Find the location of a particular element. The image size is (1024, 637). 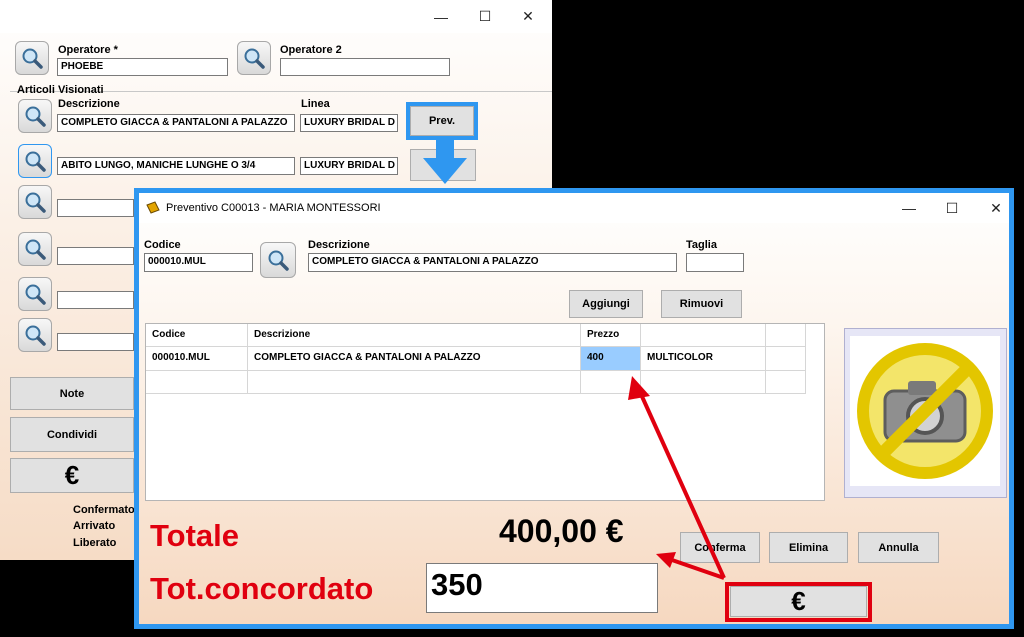

arrow-to-prezzo is located at coordinates (682, 485).